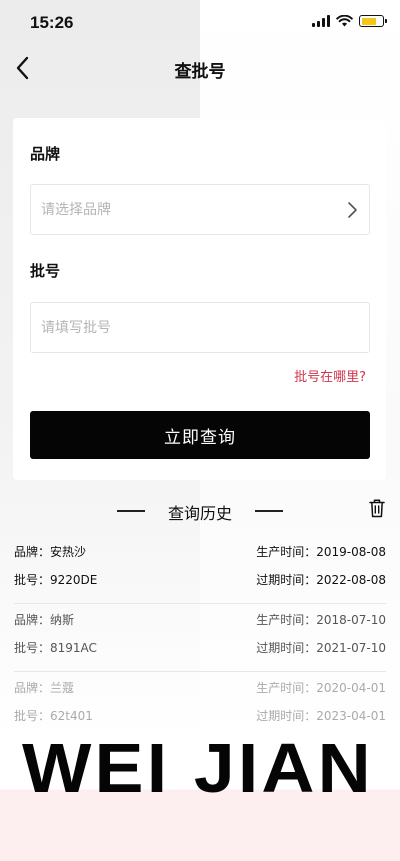 The image size is (400, 861). What do you see at coordinates (74, 580) in the screenshot?
I see `batch-value: 9220DE` at bounding box center [74, 580].